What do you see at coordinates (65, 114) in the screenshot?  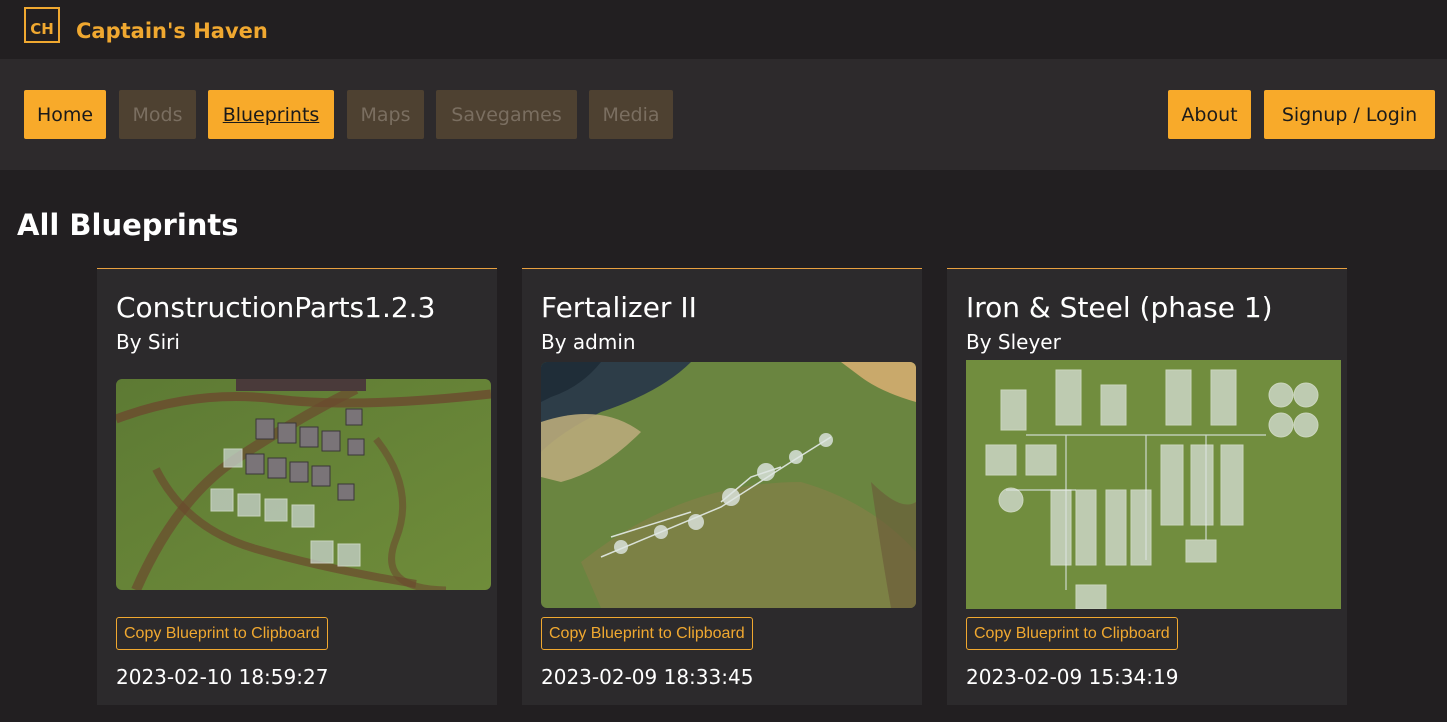 I see `nav-home-button: Home` at bounding box center [65, 114].